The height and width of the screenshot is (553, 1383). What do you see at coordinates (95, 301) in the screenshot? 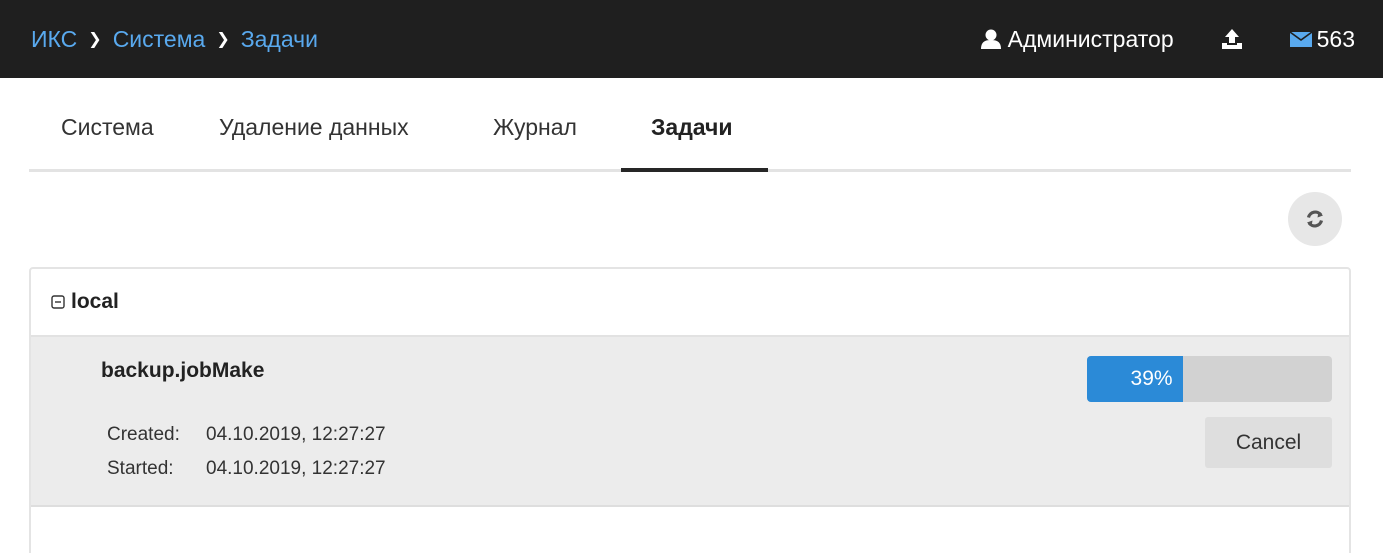
I see `group-title: local` at bounding box center [95, 301].